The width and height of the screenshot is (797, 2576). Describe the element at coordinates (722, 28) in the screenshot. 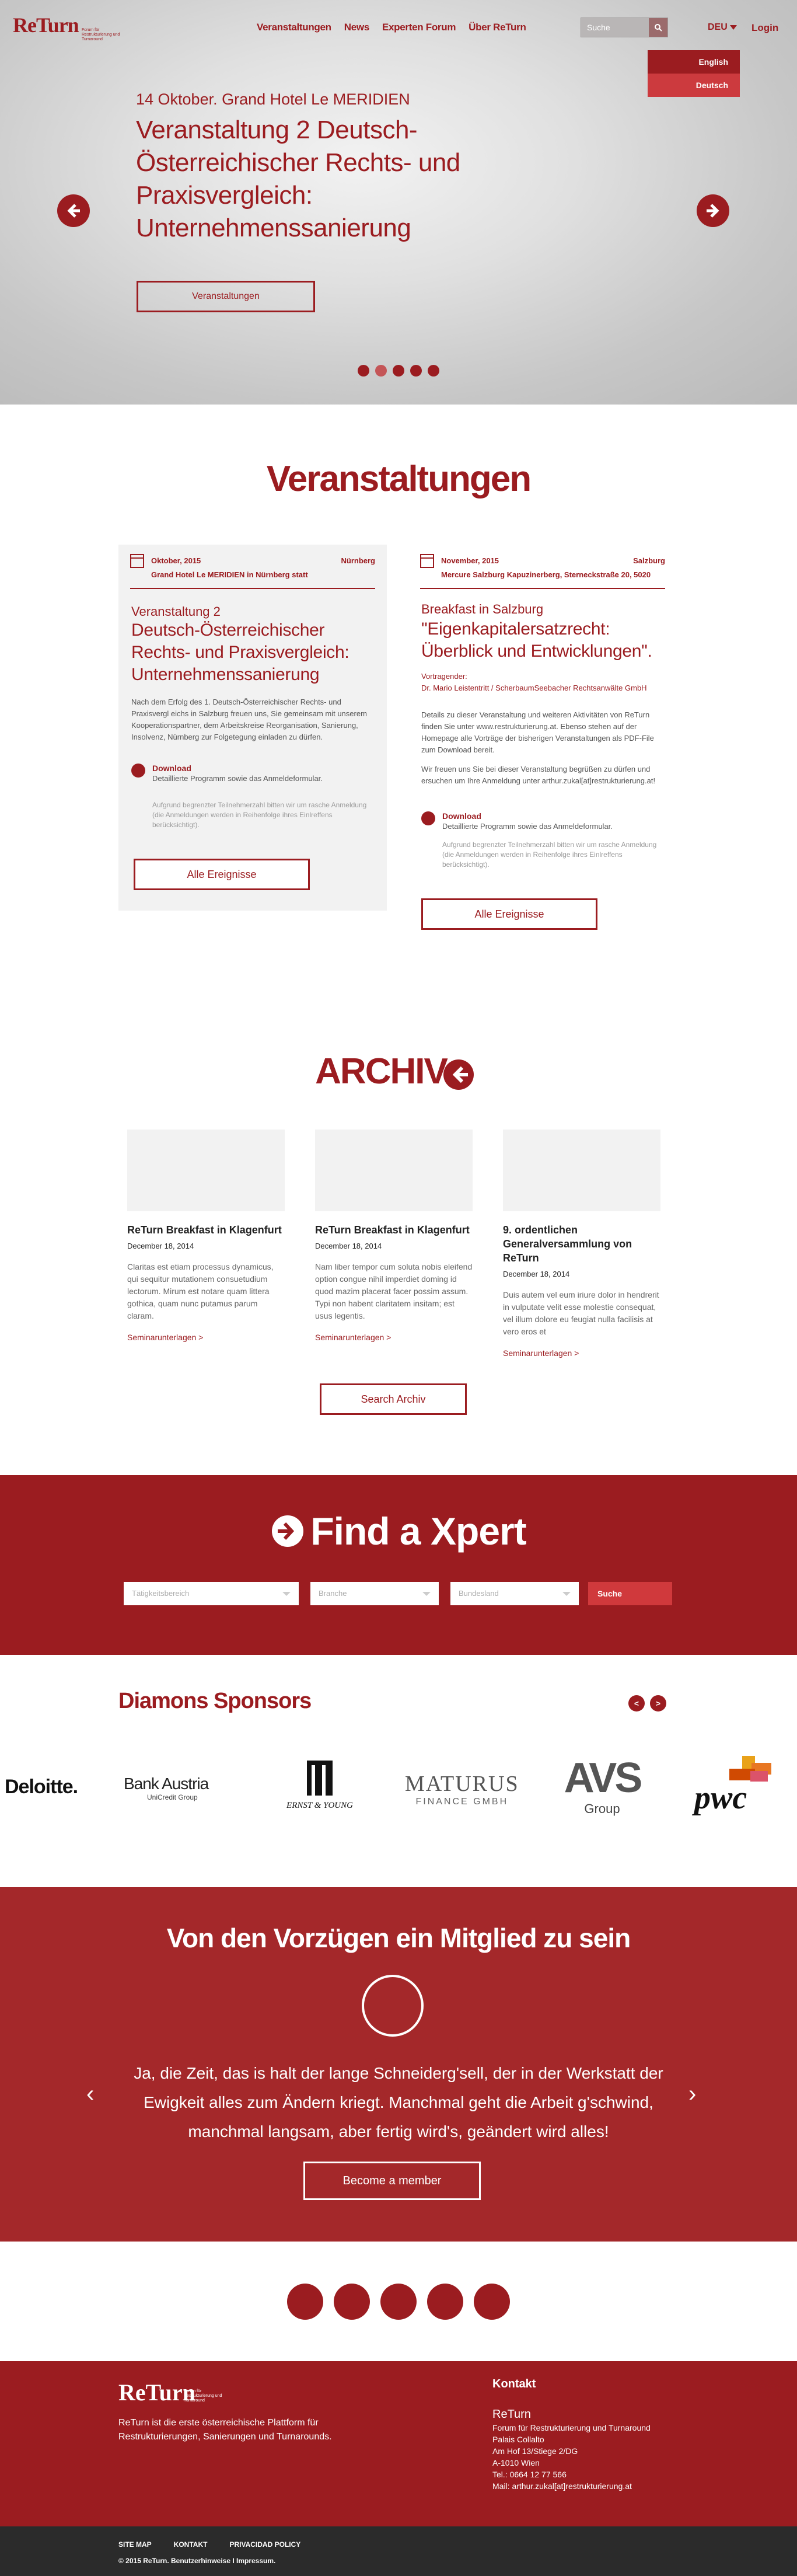

I see `language-selector: DEU` at that location.